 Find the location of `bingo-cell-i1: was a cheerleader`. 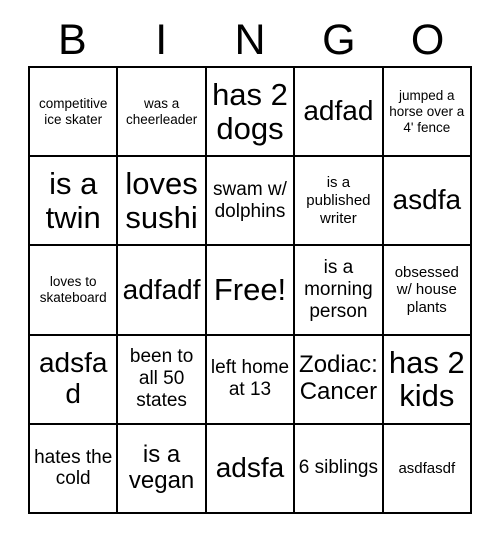

bingo-cell-i1: was a cheerleader is located at coordinates (162, 113).